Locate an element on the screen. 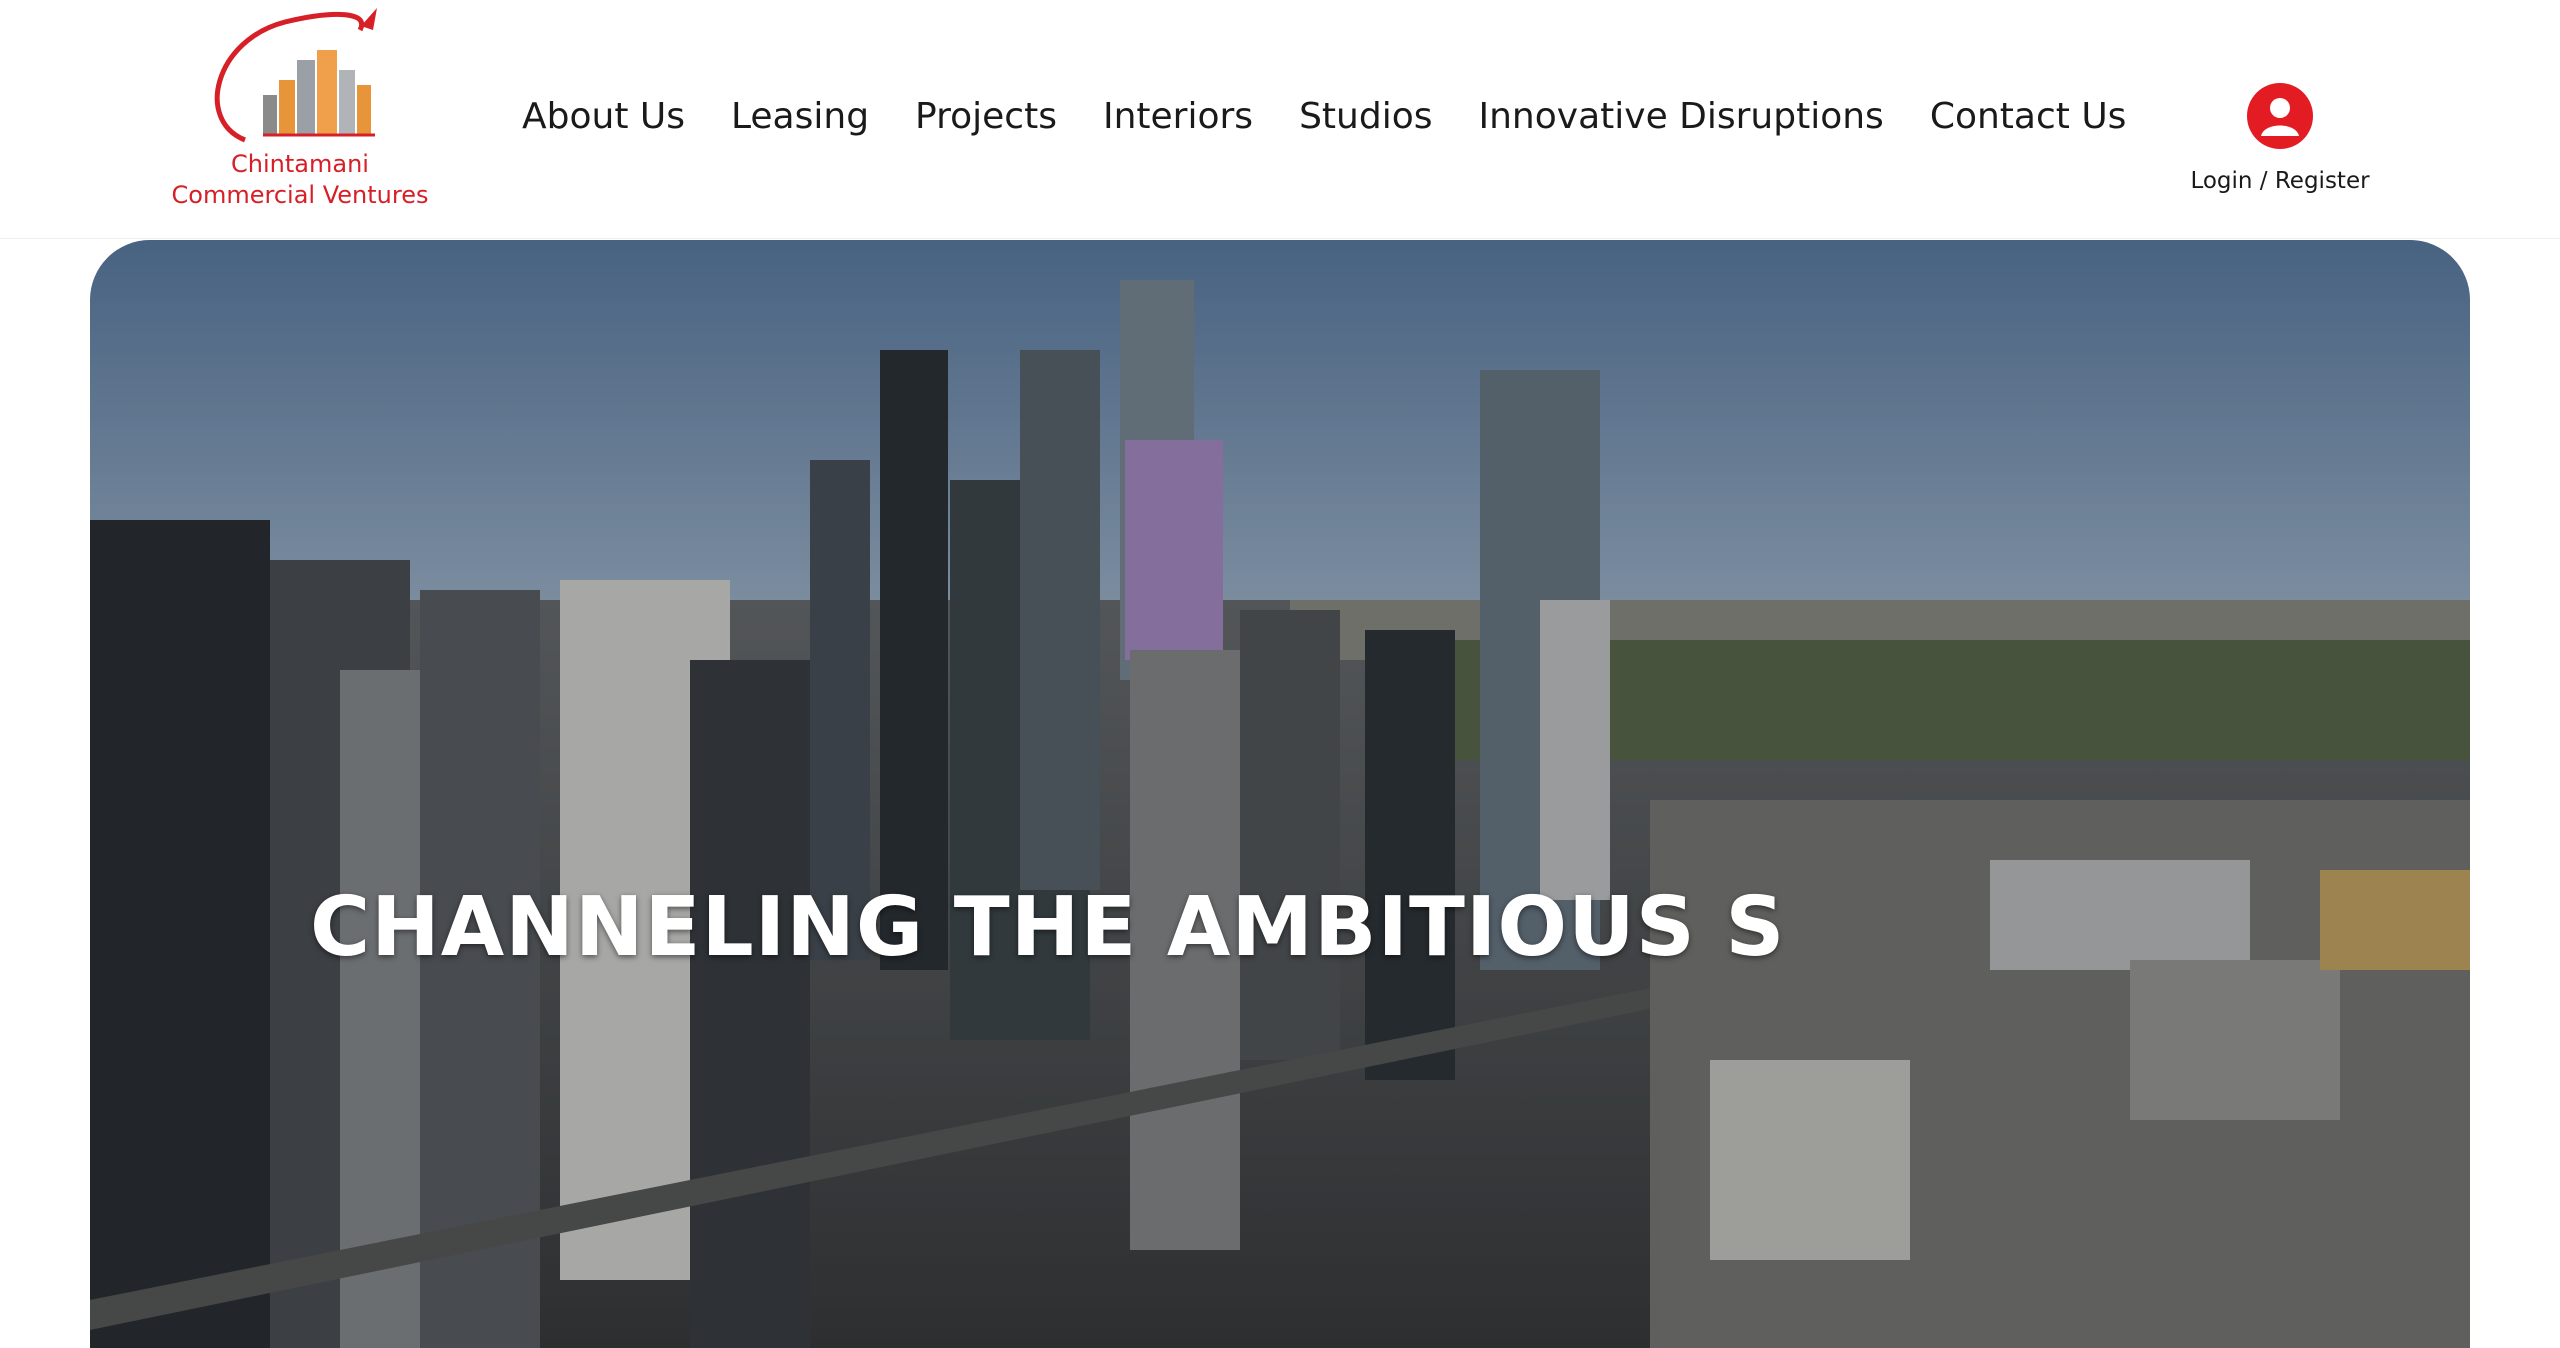 The height and width of the screenshot is (1348, 2560). brand-logo: Chintamani Commercial Ventures is located at coordinates (300, 107).